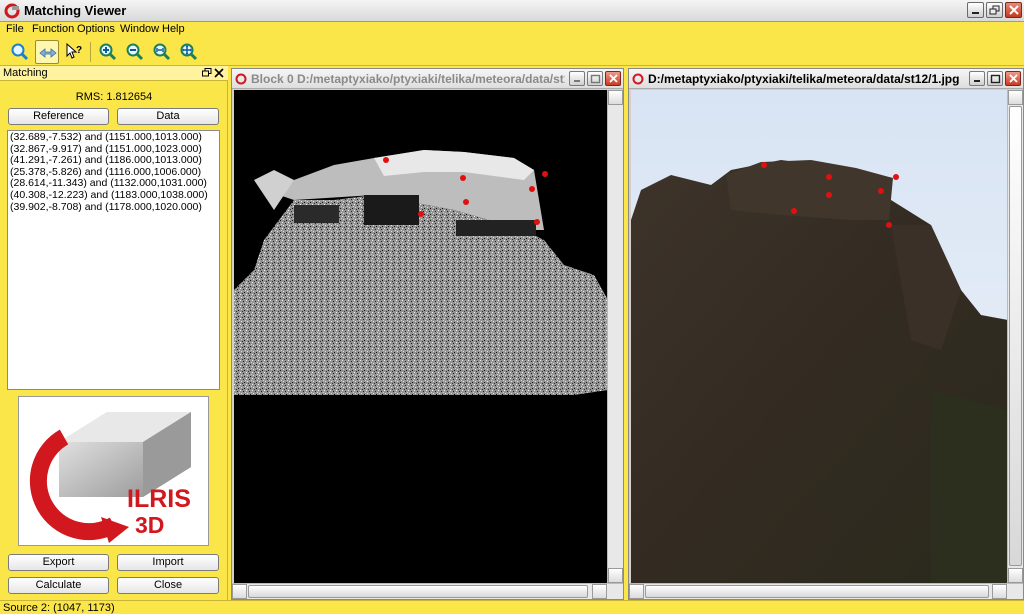  What do you see at coordinates (149, 525) in the screenshot?
I see `logo-text-3d: 3D` at bounding box center [149, 525].